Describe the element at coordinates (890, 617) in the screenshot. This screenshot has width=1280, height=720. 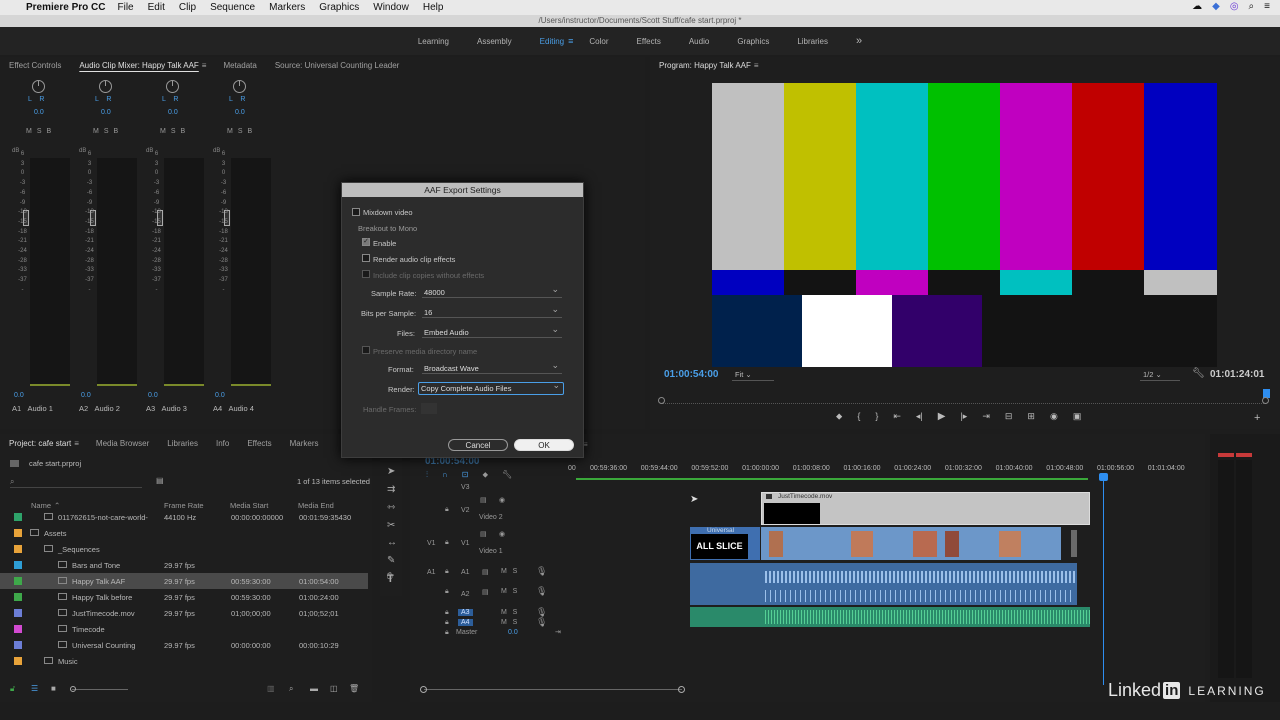
I see `clip-audio-a3-a4` at that location.